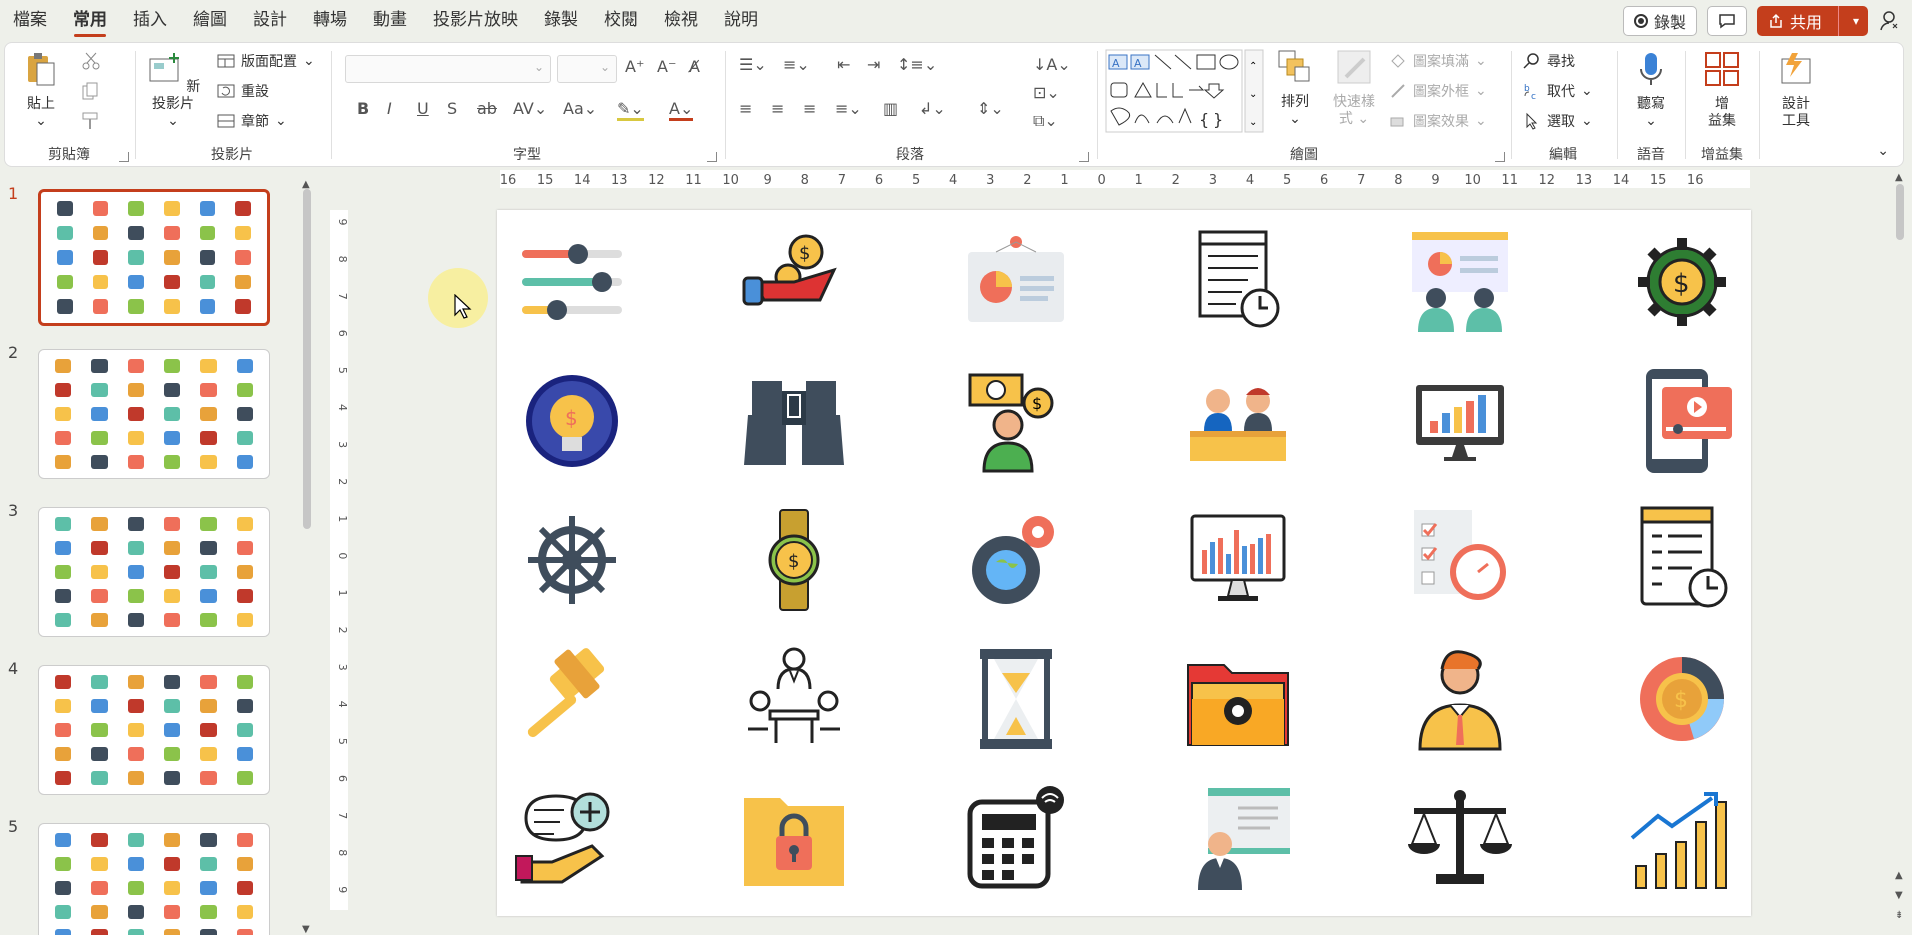 This screenshot has width=1912, height=935. Describe the element at coordinates (694, 66) in the screenshot. I see `clear-format-icon: A̸` at that location.